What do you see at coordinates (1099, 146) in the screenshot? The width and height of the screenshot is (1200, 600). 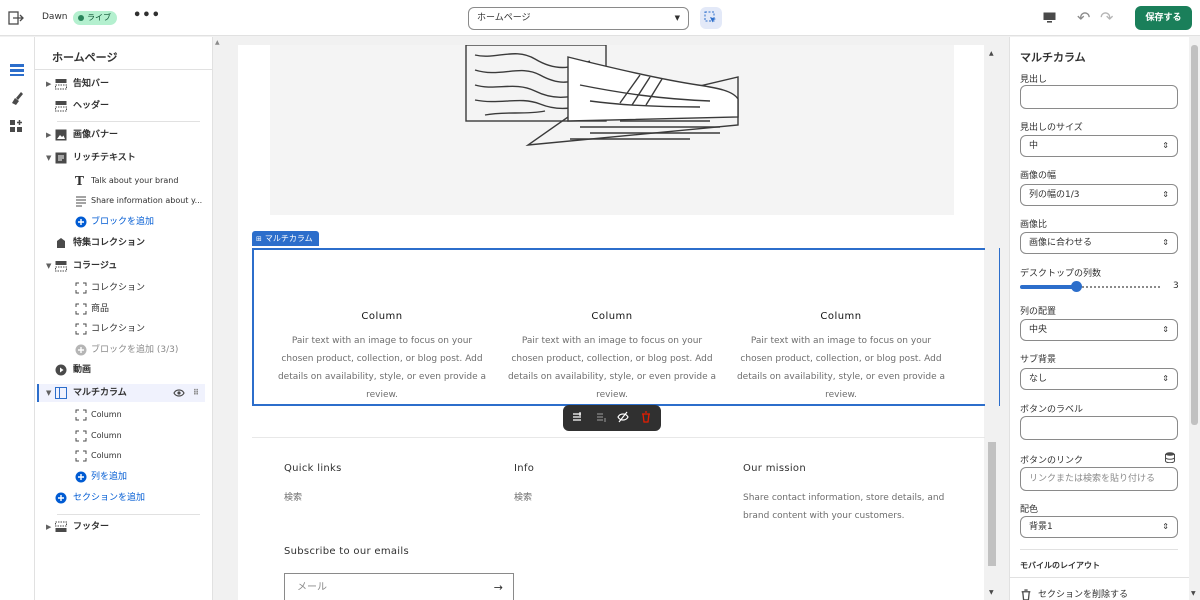 I see `heading-size-select: 中 ⇕` at bounding box center [1099, 146].